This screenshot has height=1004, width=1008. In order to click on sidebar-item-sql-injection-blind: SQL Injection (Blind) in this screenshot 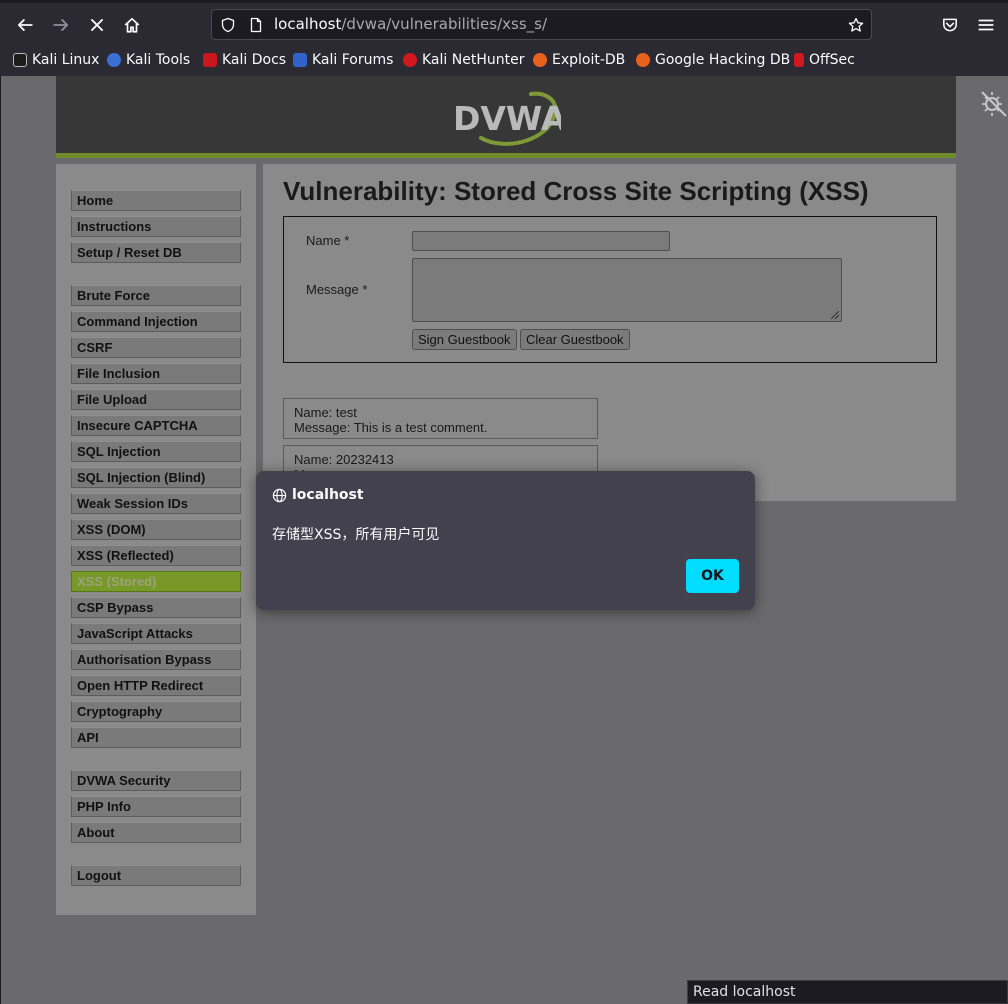, I will do `click(156, 477)`.